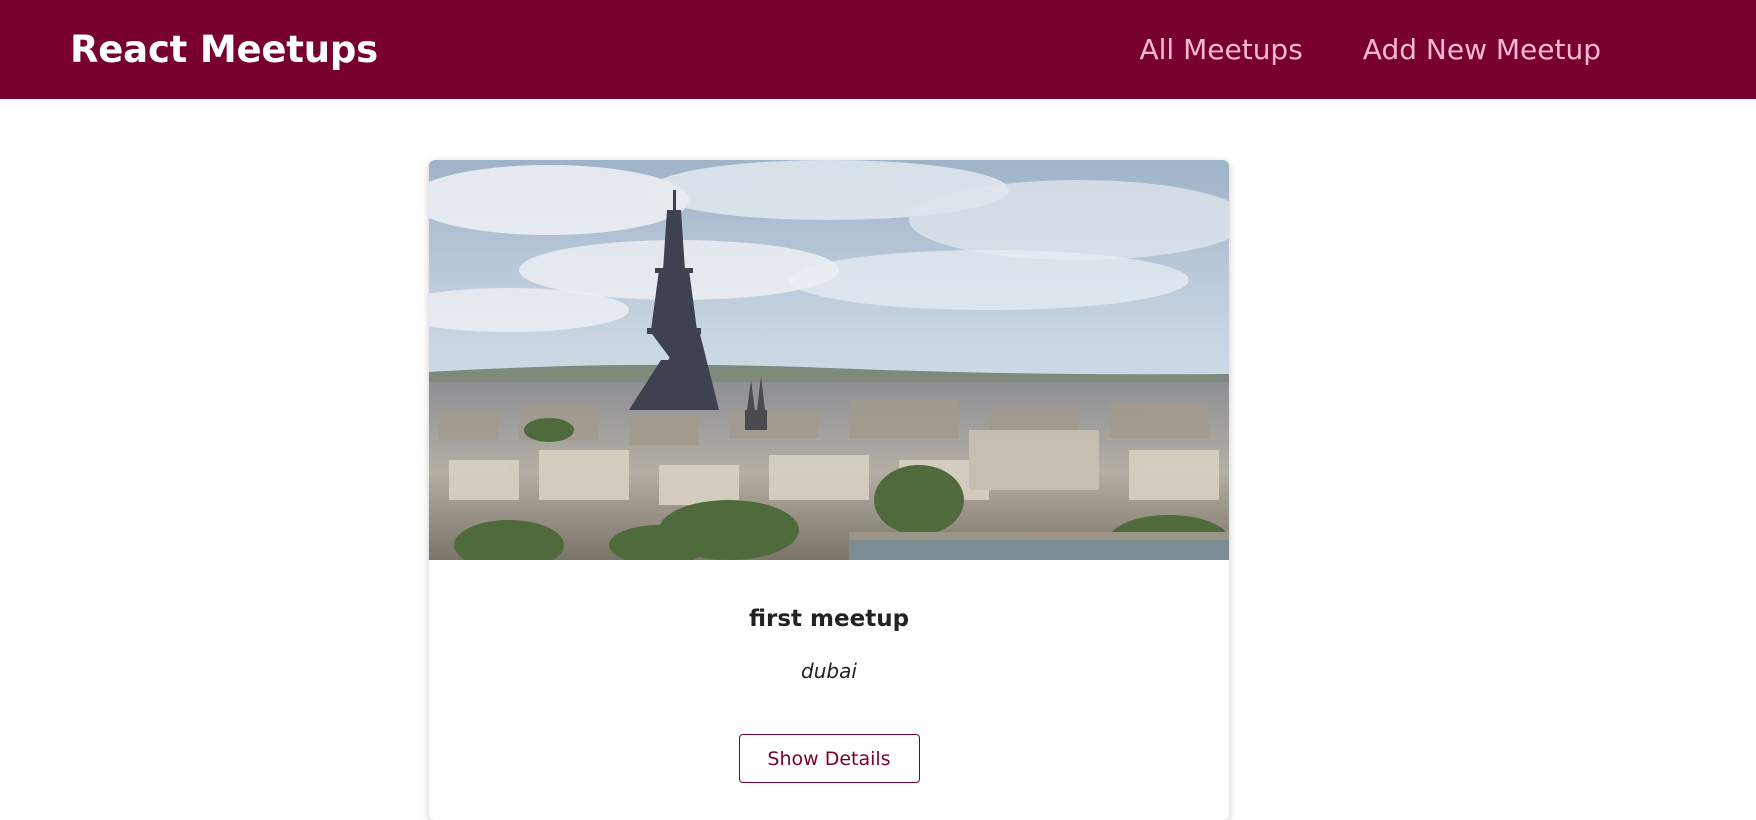  I want to click on nav-link-add-new-meetup: Add New Meetup, so click(1482, 49).